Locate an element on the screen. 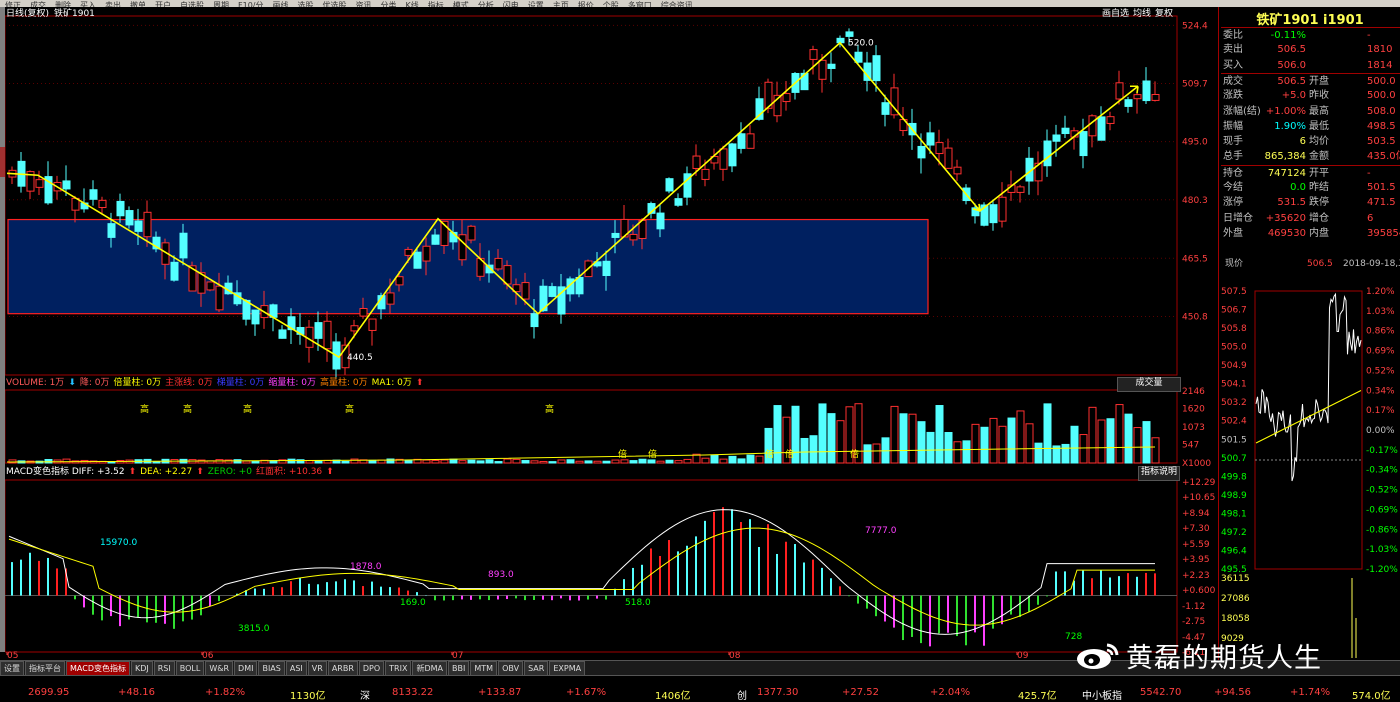  indicator-tab: SAR is located at coordinates (536, 668).